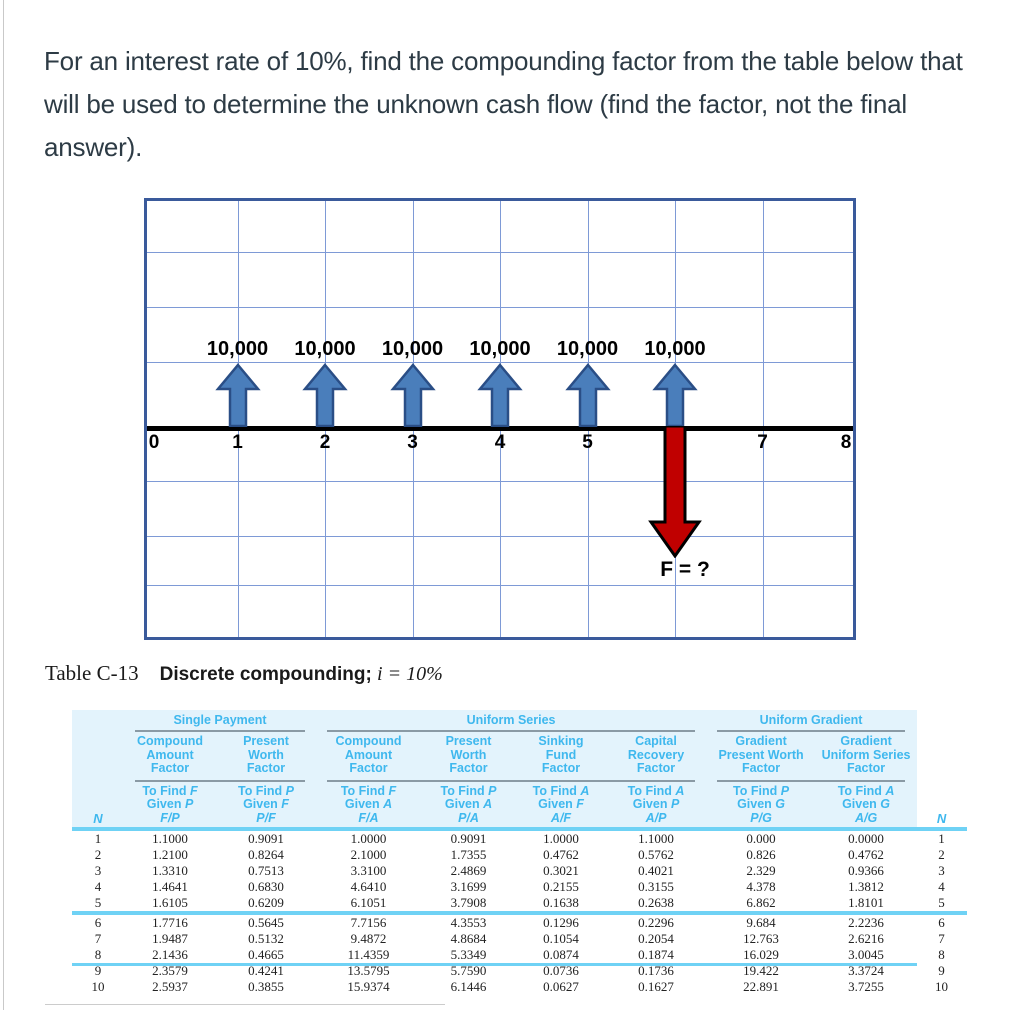 This screenshot has width=1024, height=1010. What do you see at coordinates (92, 673) in the screenshot?
I see `table-caption-label: Table C-13` at bounding box center [92, 673].